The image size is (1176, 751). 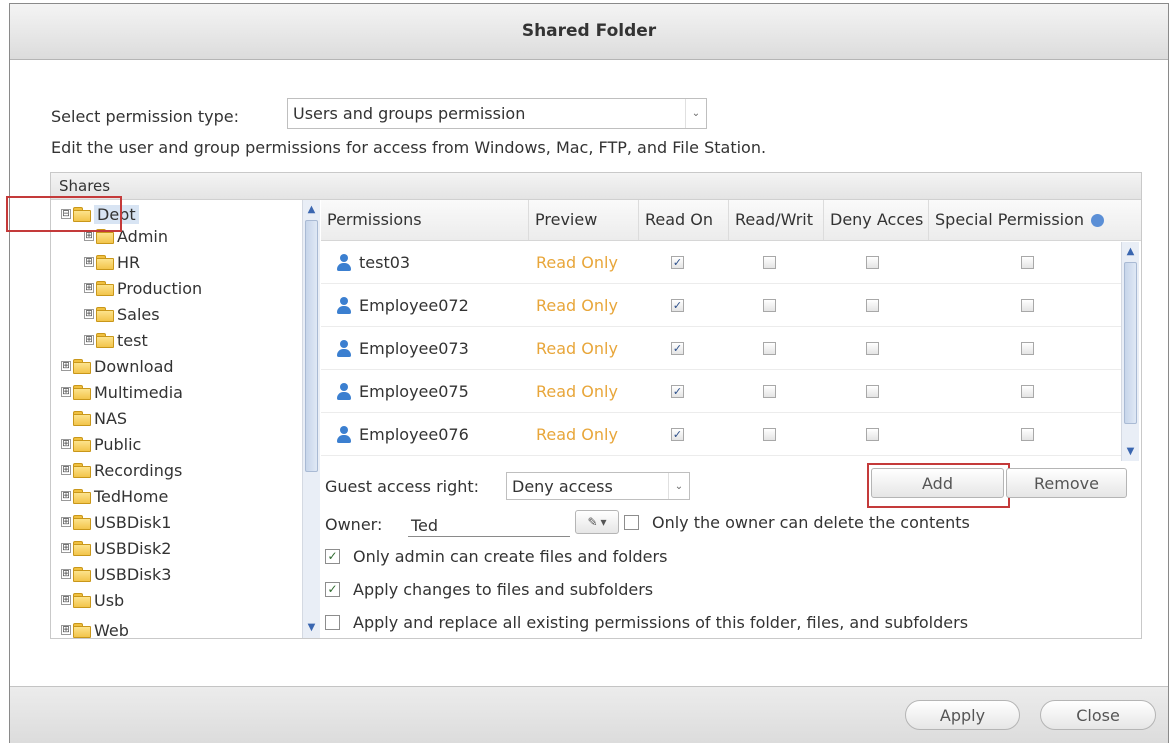 What do you see at coordinates (94, 418) in the screenshot?
I see `tree-item-nas: NAS` at bounding box center [94, 418].